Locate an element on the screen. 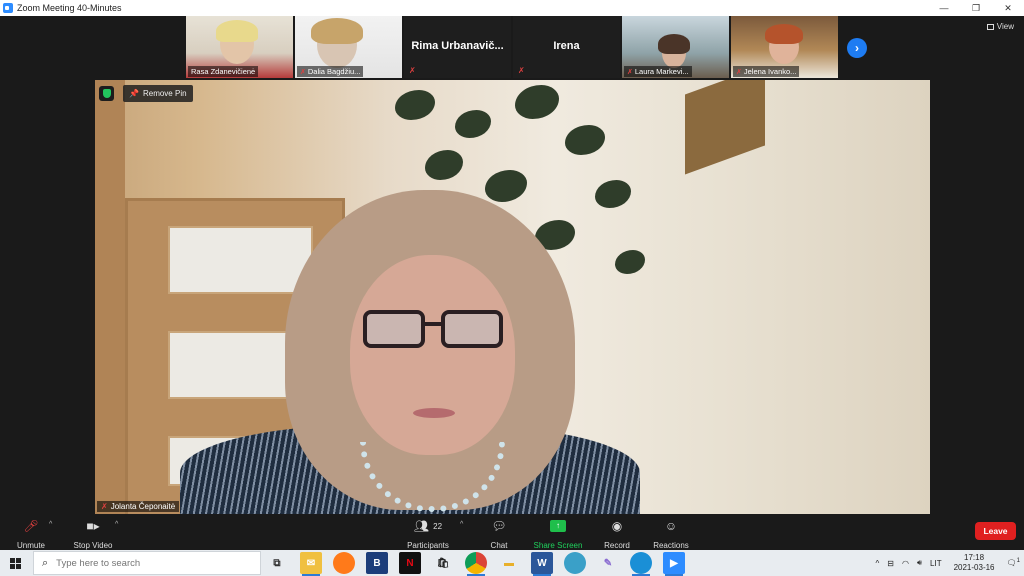  wifi-icon: ◠ is located at coordinates (905, 563).